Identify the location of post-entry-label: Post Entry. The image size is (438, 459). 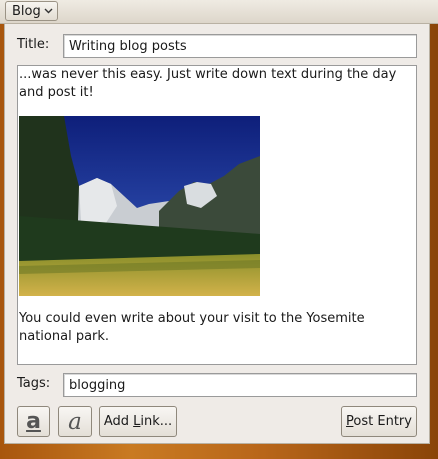
(379, 421).